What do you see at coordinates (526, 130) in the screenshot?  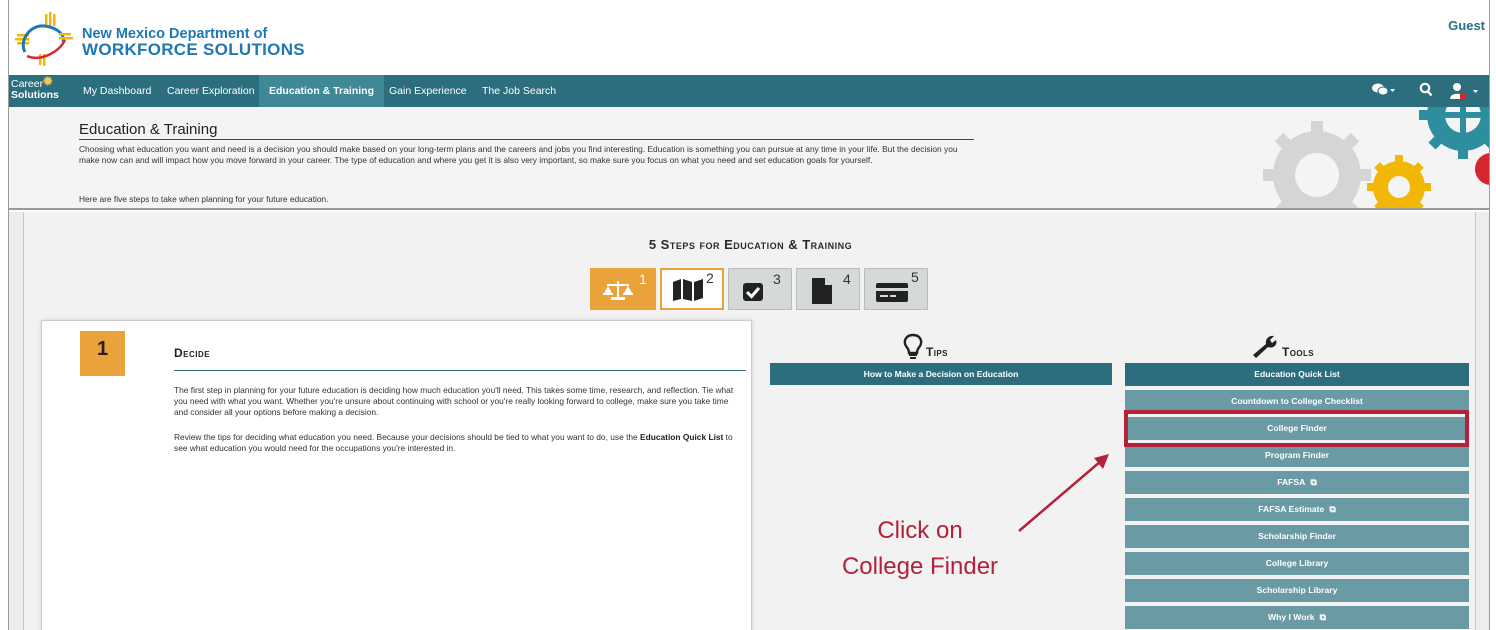 I see `page-title: Education & Training` at bounding box center [526, 130].